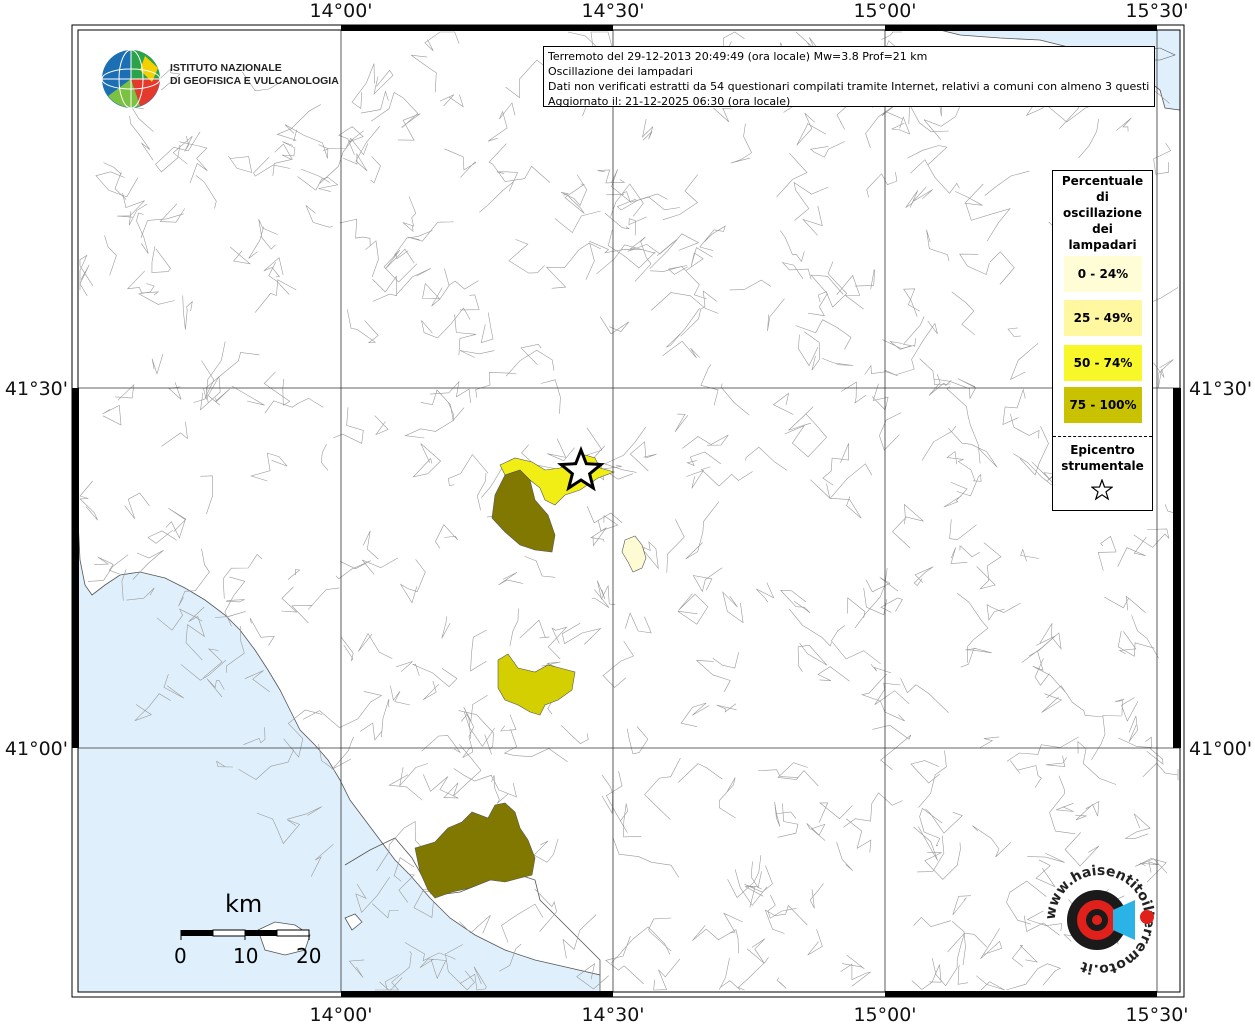 The image size is (1255, 1028). Describe the element at coordinates (620, 71) in the screenshot. I see `event-info-line: Oscillazione dei lampadari` at that location.